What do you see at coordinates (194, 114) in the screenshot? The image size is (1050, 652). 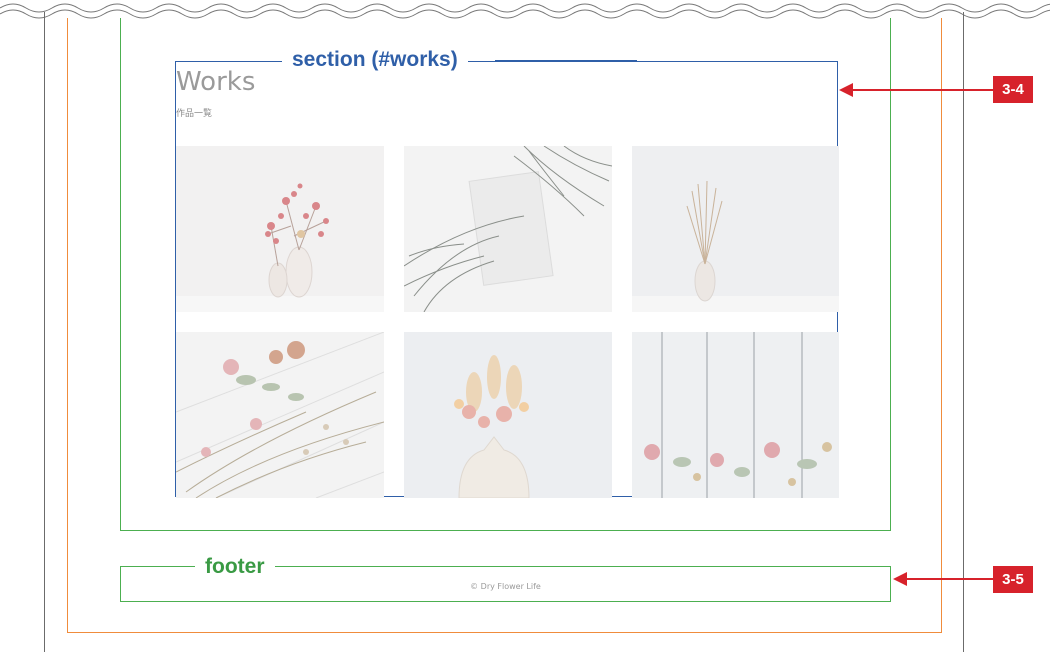 I see `works-subtitle: 作品一覧` at bounding box center [194, 114].